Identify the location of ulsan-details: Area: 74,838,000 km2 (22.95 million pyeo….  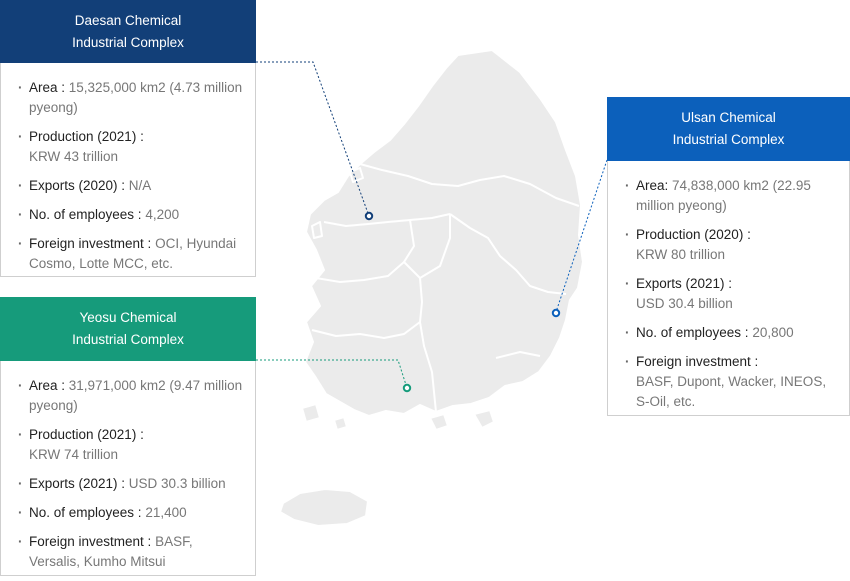
(731, 298).